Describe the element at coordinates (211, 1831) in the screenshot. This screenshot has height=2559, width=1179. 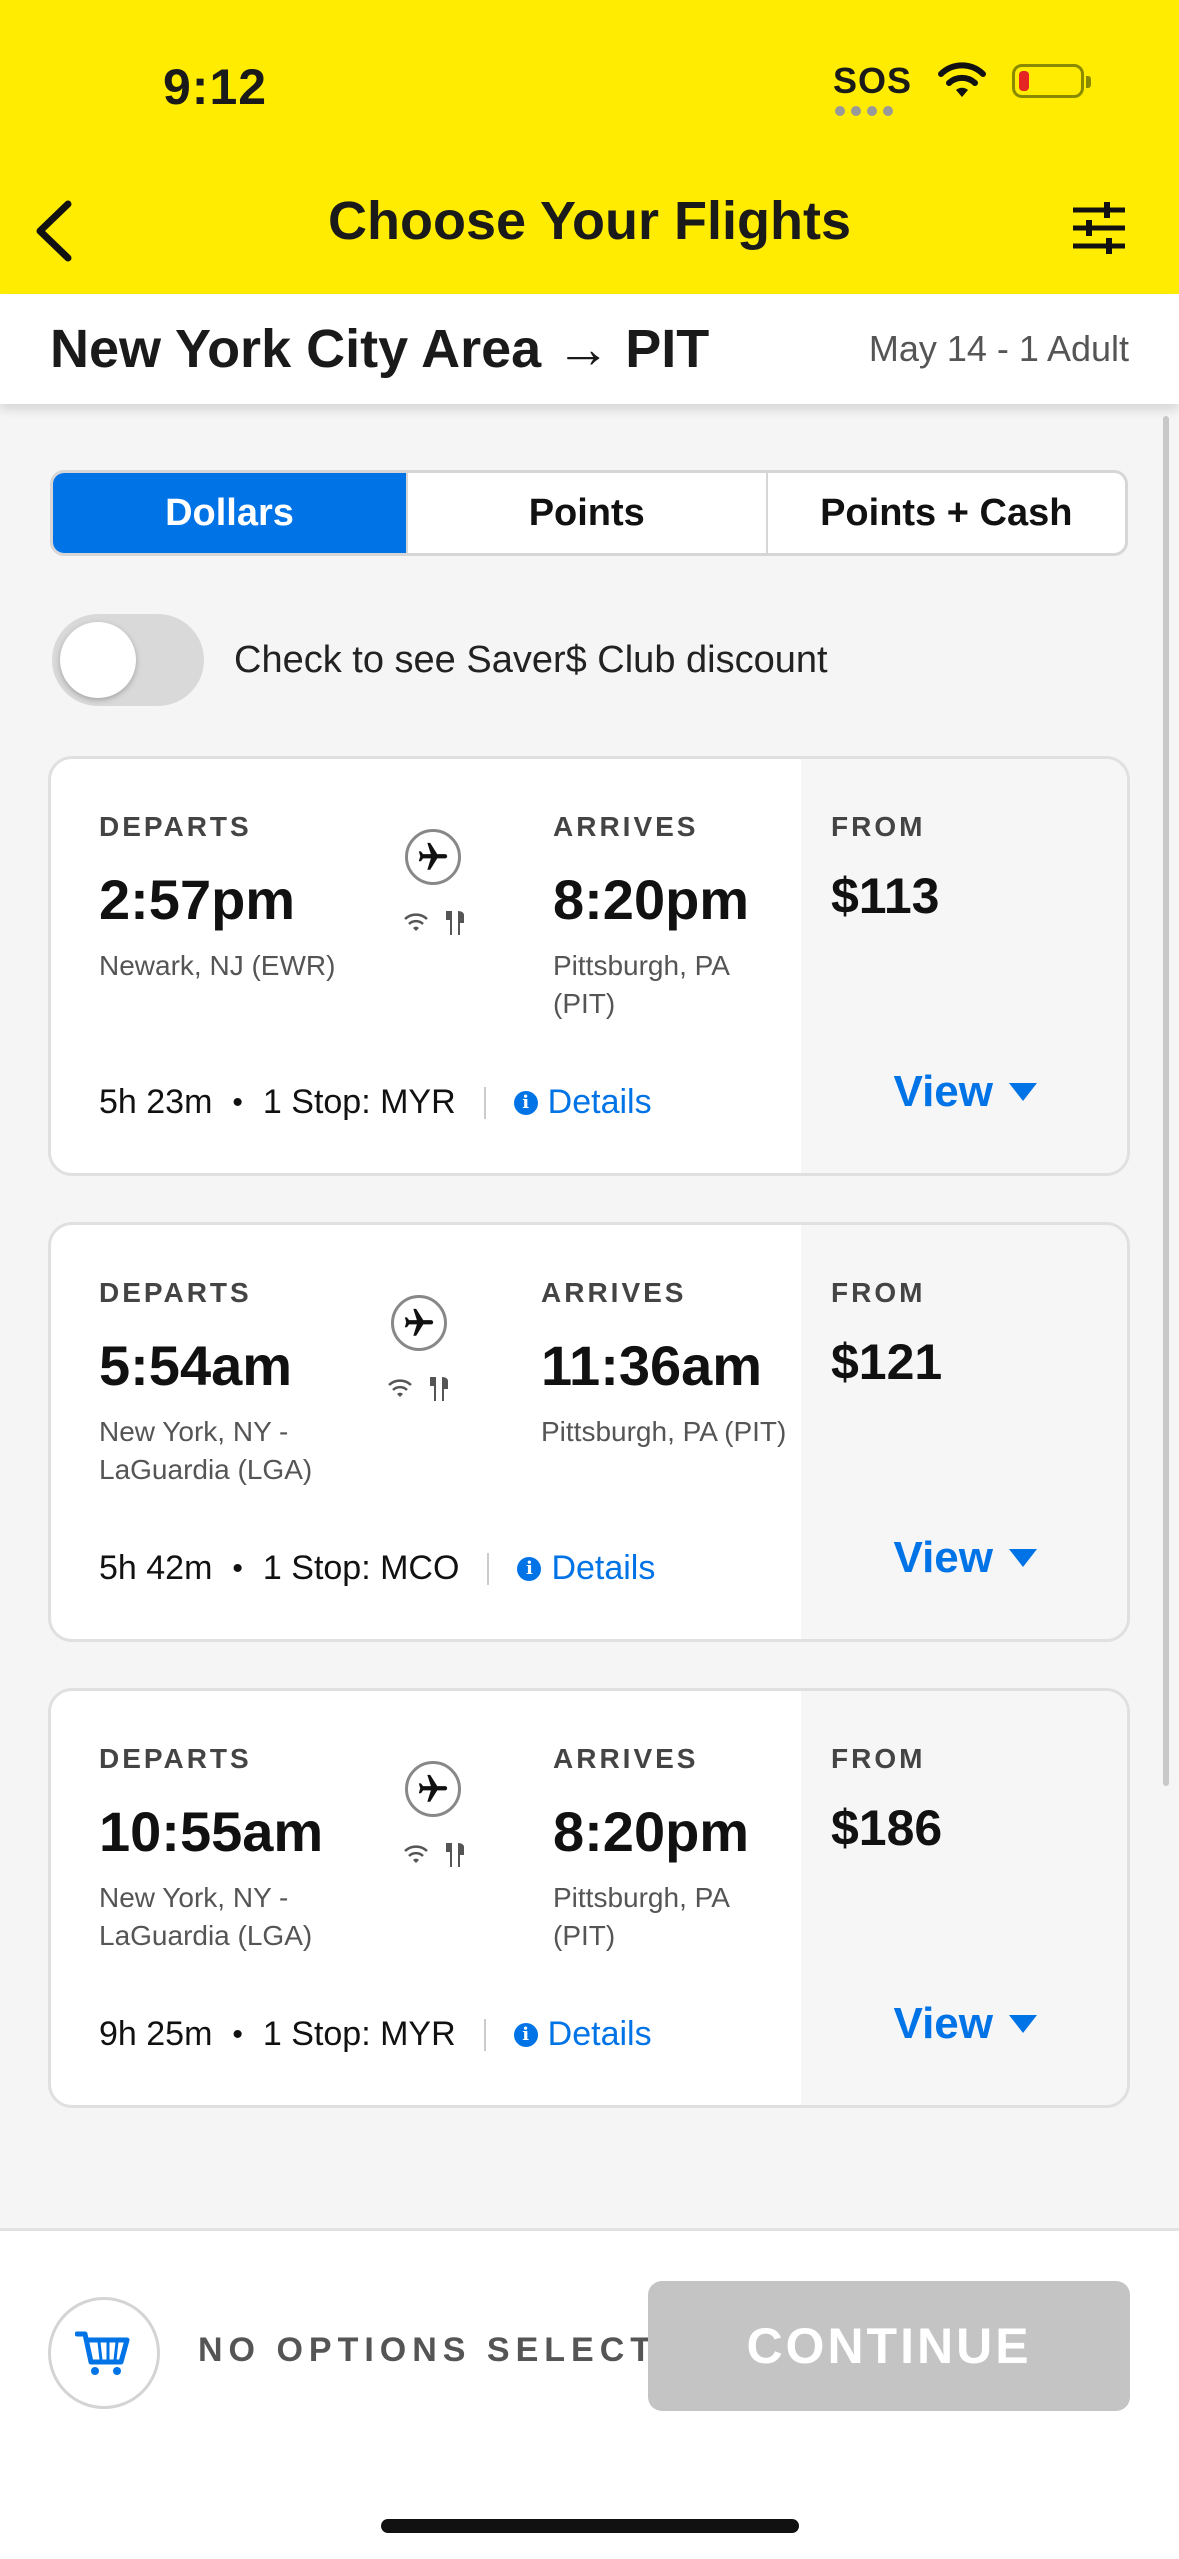
I see `depart-time: 10:55am` at that location.